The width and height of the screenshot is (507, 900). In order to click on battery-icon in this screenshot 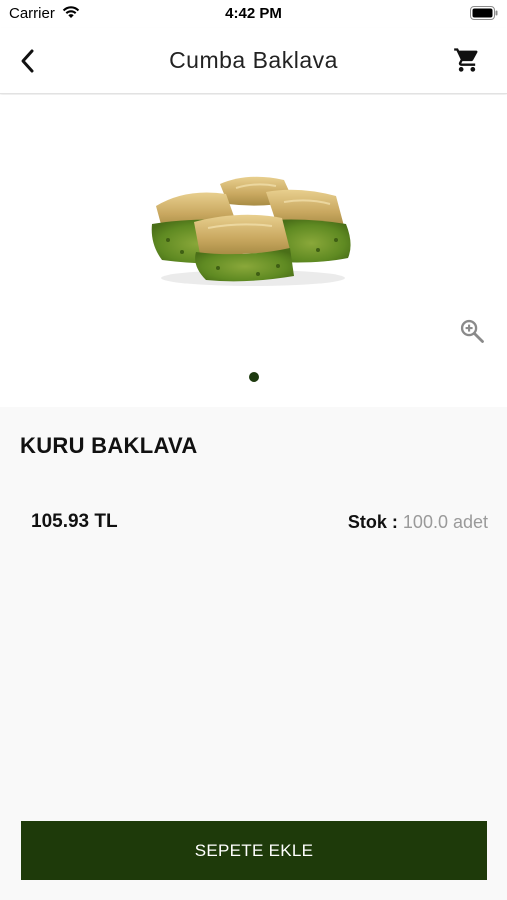, I will do `click(484, 13)`.